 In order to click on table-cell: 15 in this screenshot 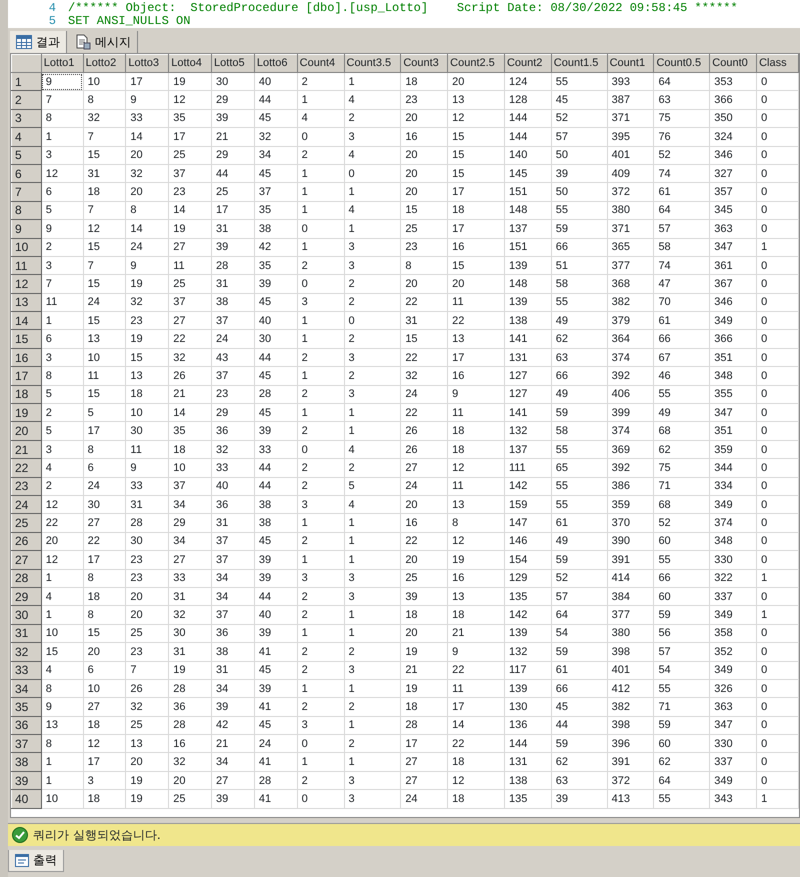, I will do `click(147, 357)`.